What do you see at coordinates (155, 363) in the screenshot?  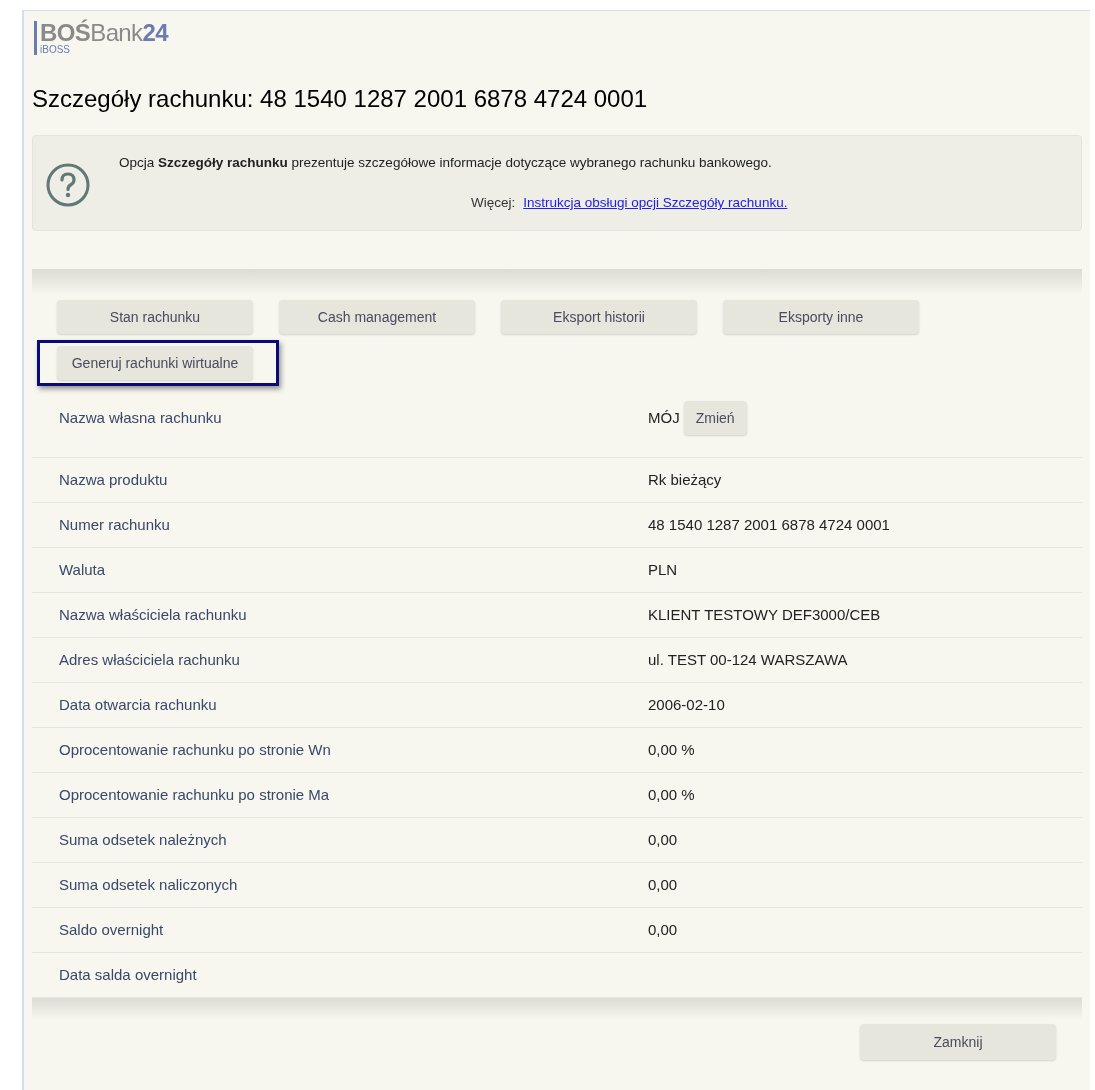 I see `action-button: Generuj rachunki wirtualne` at bounding box center [155, 363].